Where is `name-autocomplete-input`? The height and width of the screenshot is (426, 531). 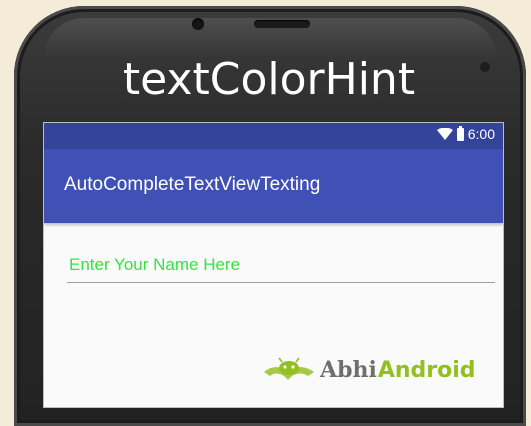 name-autocomplete-input is located at coordinates (281, 268).